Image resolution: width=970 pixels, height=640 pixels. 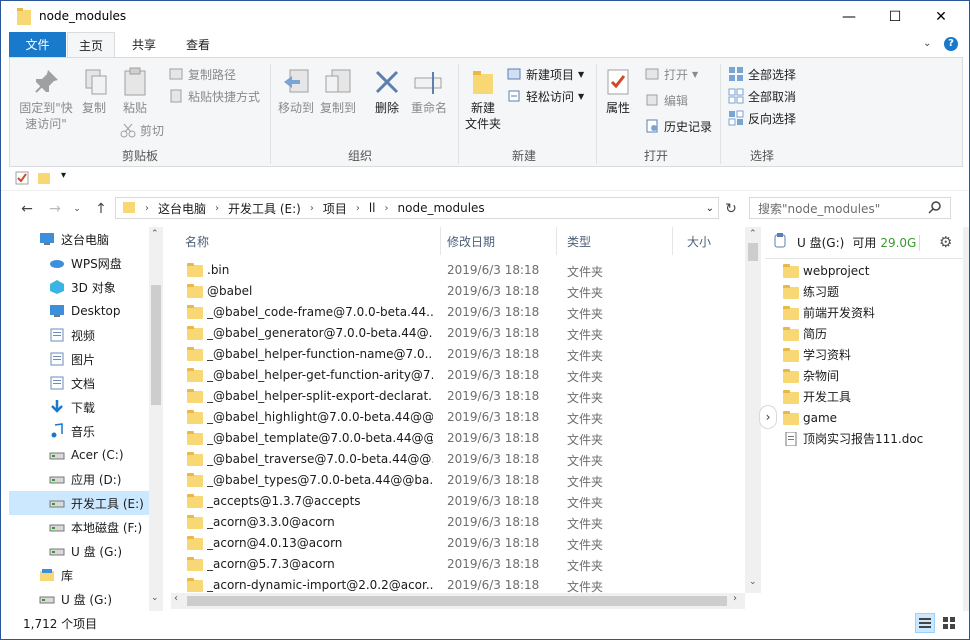 What do you see at coordinates (762, 74) in the screenshot?
I see `select-all-button: 全部选择` at bounding box center [762, 74].